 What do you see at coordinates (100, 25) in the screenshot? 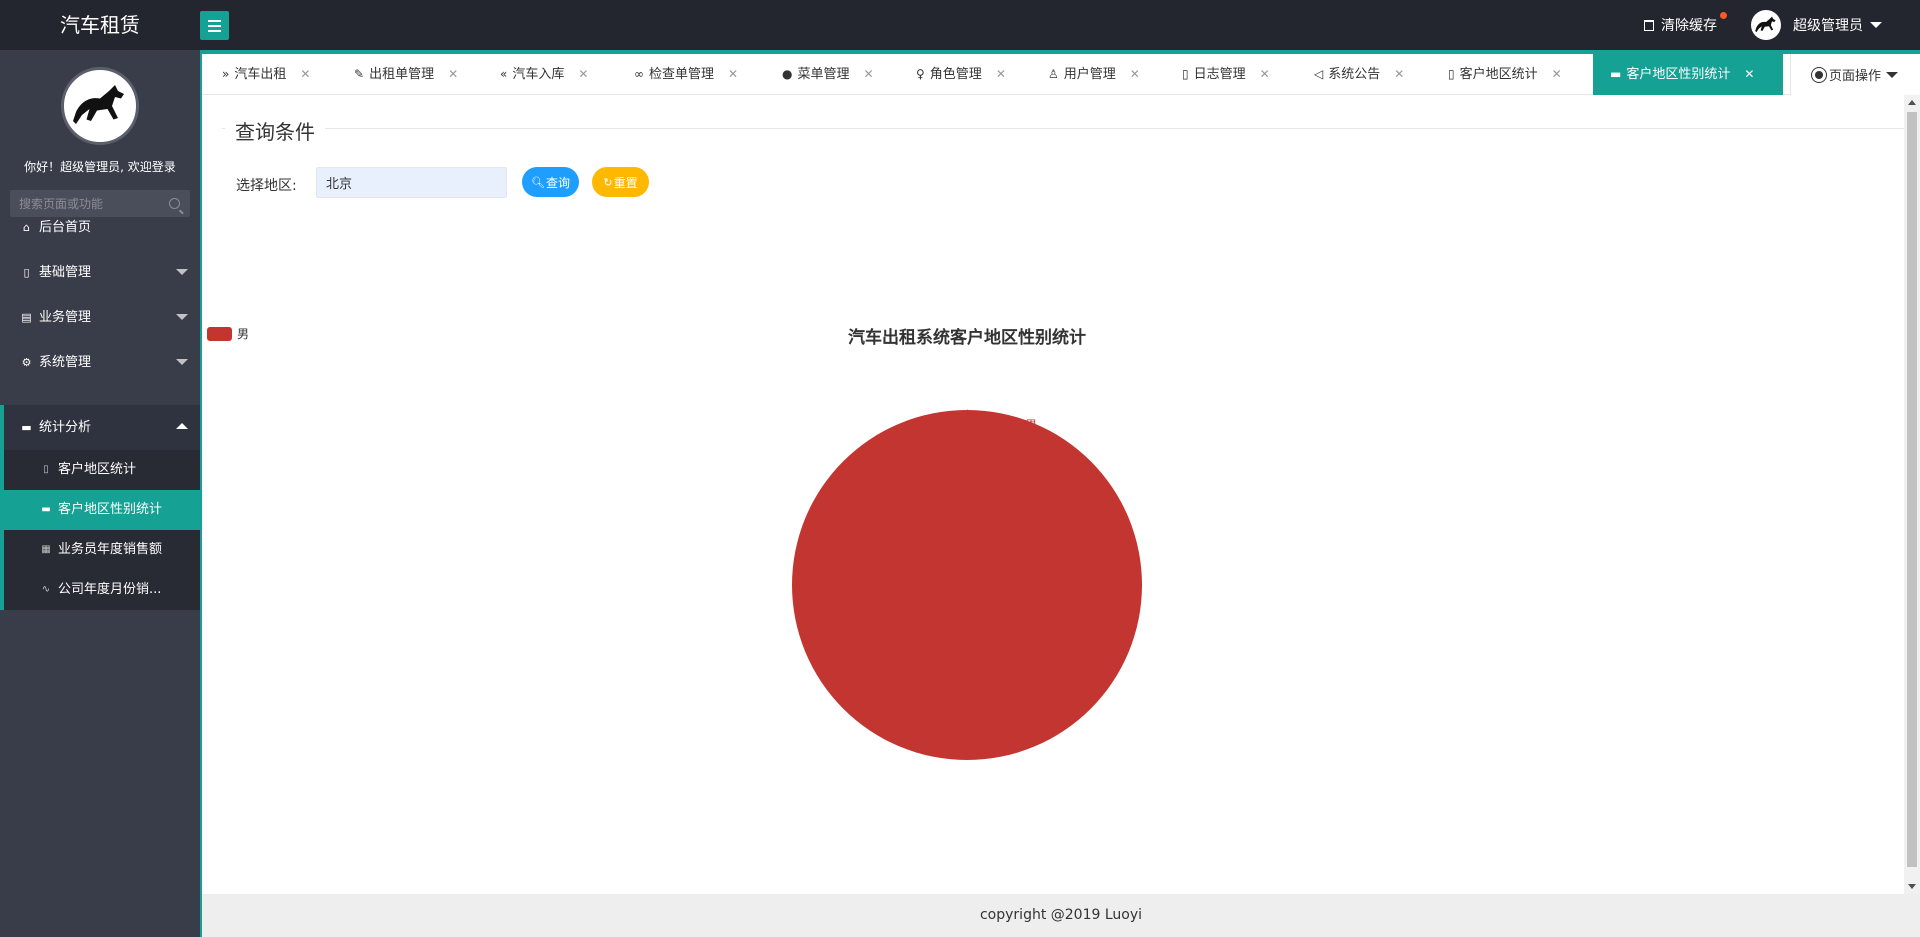
I see `app-logo-title: 汽车租赁` at bounding box center [100, 25].